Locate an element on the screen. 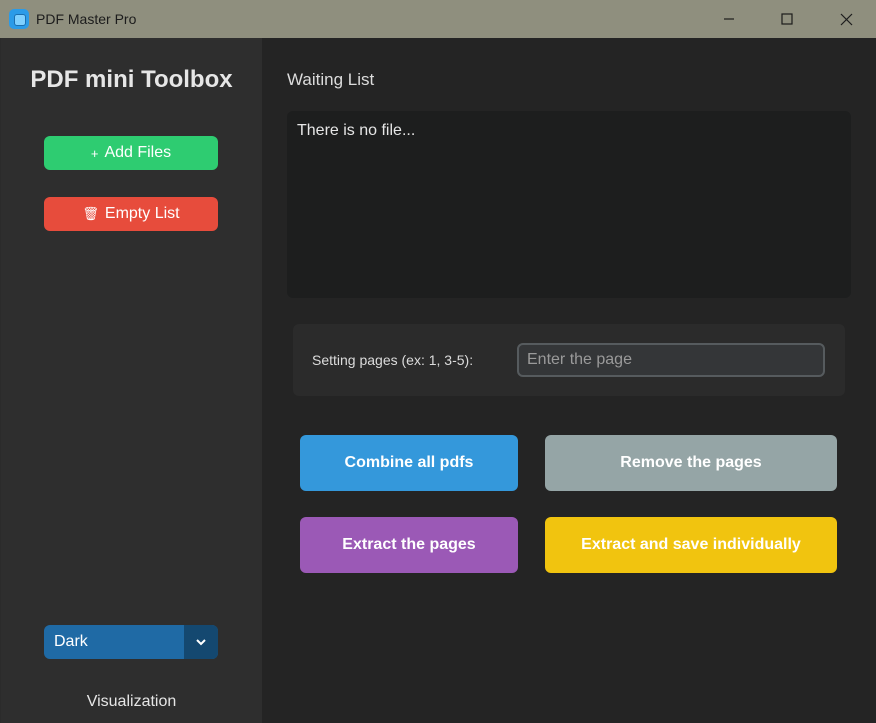 This screenshot has height=723, width=876. pages-input is located at coordinates (671, 360).